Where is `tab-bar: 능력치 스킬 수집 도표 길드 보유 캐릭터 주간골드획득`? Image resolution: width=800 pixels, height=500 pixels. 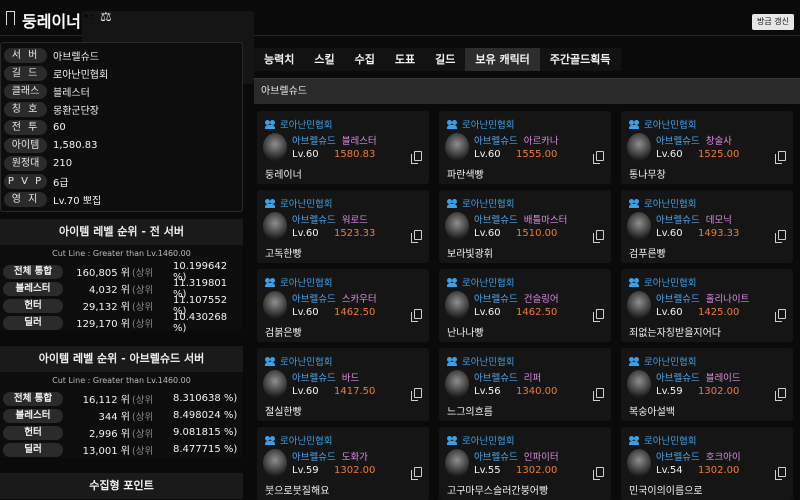 tab-bar: 능력치 스킬 수집 도표 길드 보유 캐릭터 주간골드획득 is located at coordinates (437, 59).